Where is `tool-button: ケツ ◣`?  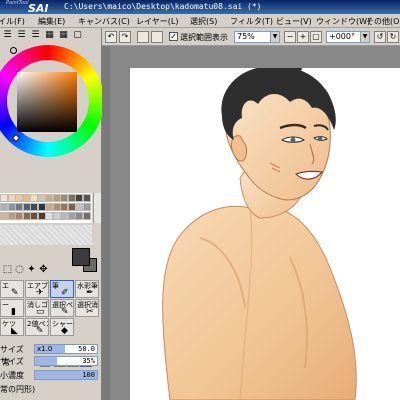
tool-button: ケツ ◣ is located at coordinates (12, 327).